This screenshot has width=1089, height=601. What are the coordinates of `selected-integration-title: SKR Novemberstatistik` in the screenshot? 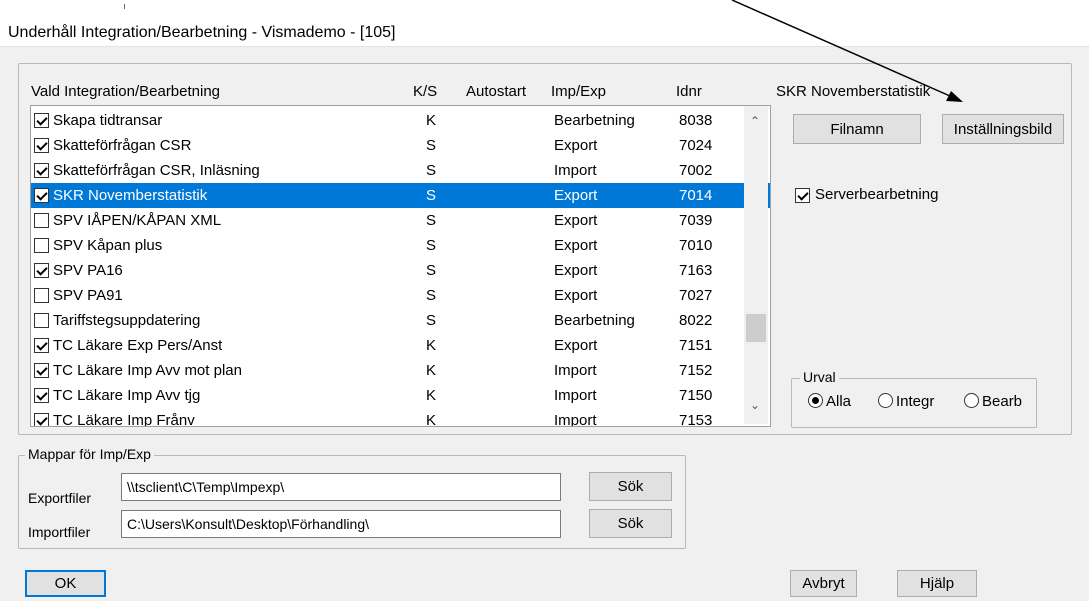 It's located at (853, 91).